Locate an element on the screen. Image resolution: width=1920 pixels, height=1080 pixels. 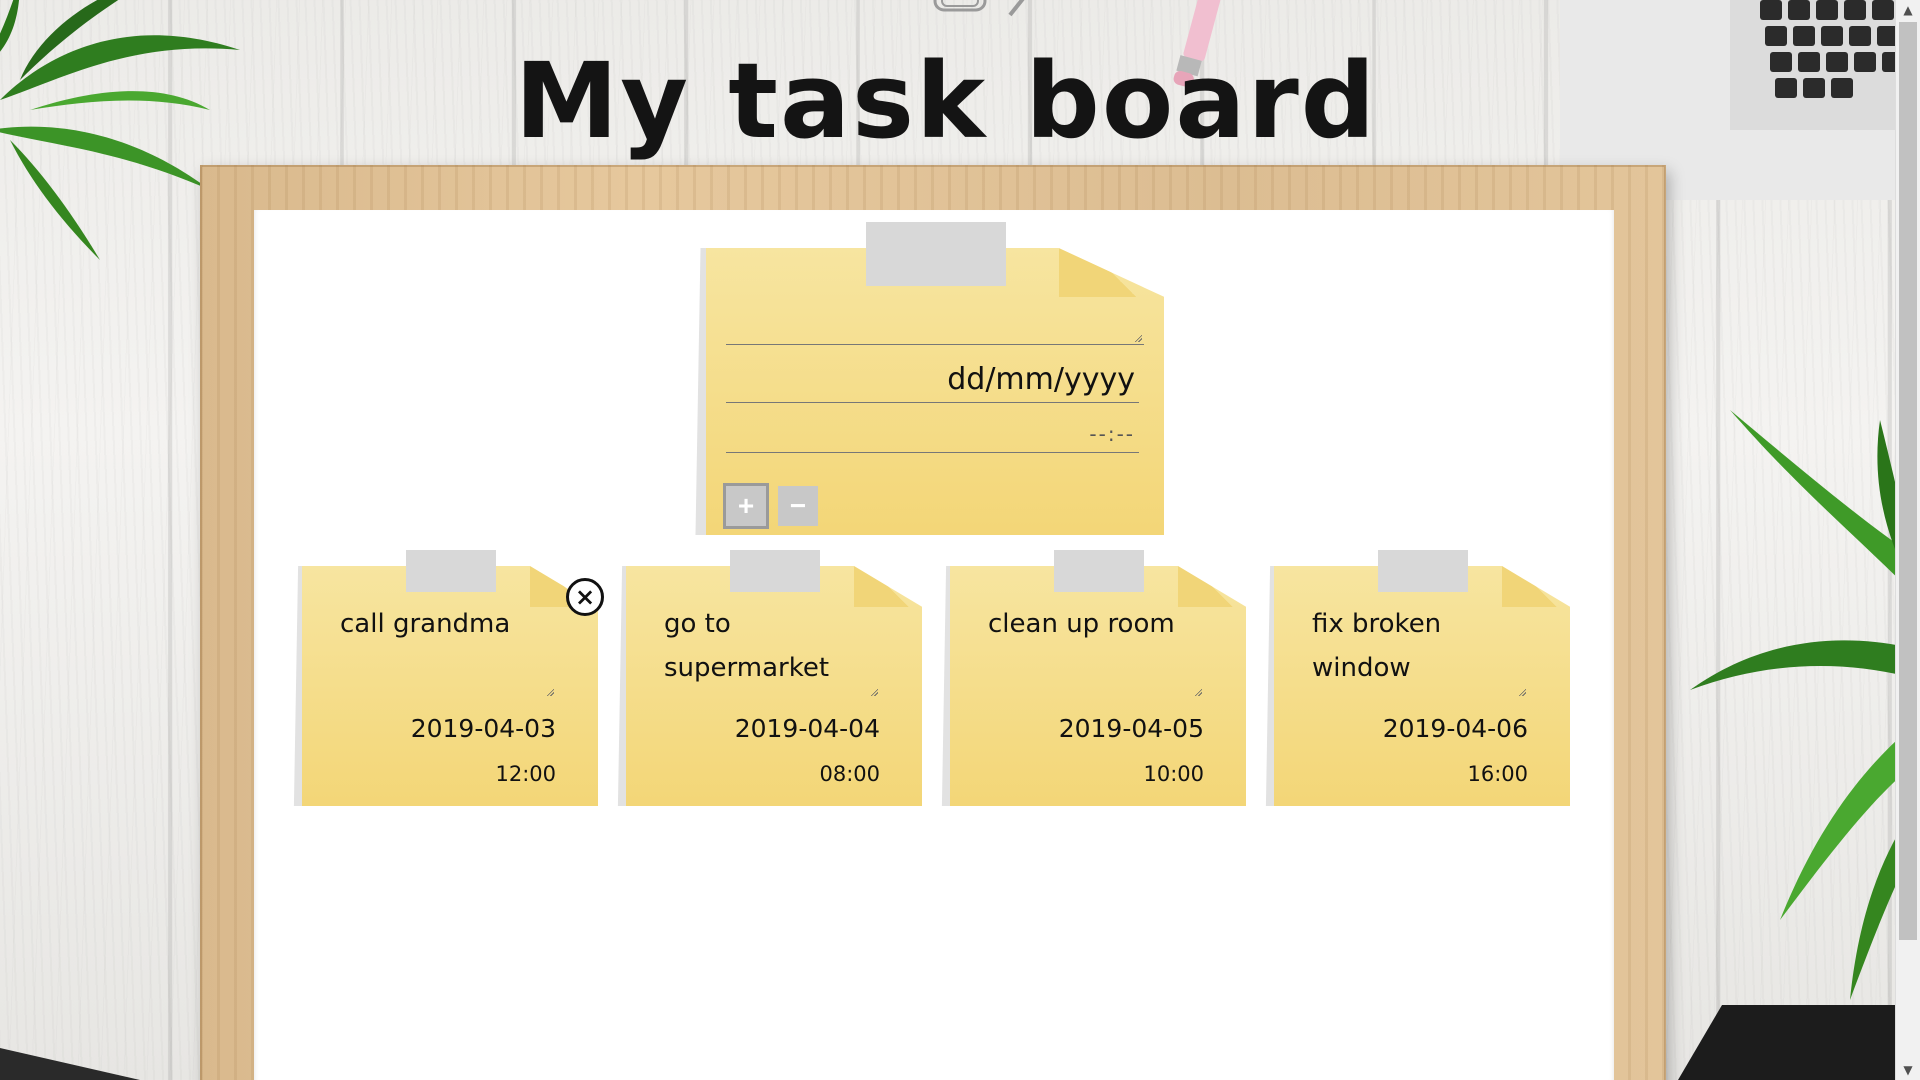
time-input: --:-- is located at coordinates (932, 434).